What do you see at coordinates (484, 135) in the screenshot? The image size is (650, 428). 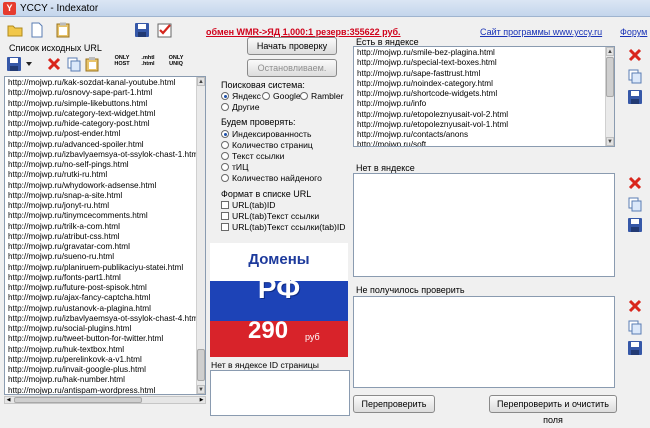 I see `indexed-url-row: http://mojwp.ru/contacts/anons` at bounding box center [484, 135].